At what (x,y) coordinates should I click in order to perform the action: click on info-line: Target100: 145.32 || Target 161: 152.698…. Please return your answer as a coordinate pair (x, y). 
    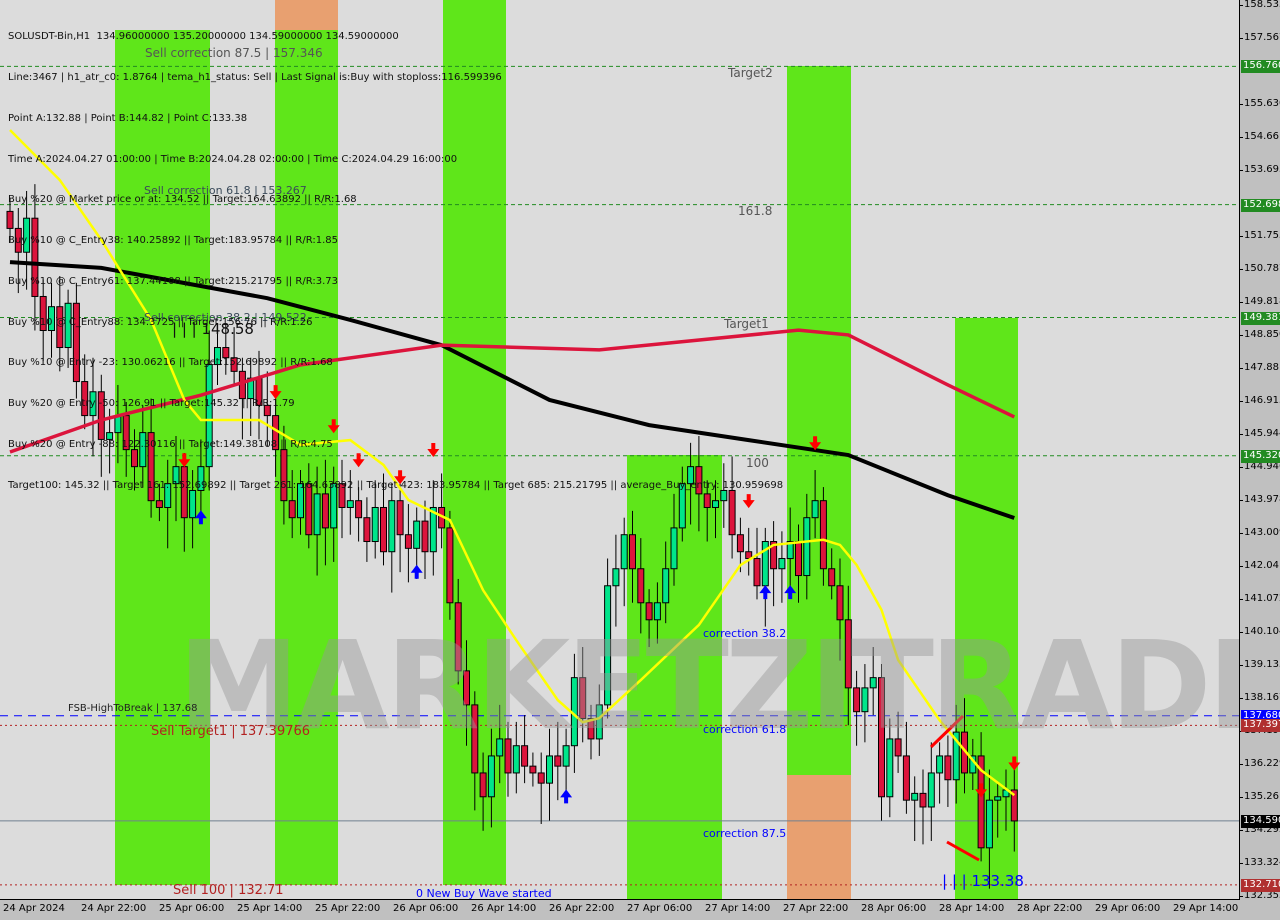
    Looking at the image, I should click on (396, 485).